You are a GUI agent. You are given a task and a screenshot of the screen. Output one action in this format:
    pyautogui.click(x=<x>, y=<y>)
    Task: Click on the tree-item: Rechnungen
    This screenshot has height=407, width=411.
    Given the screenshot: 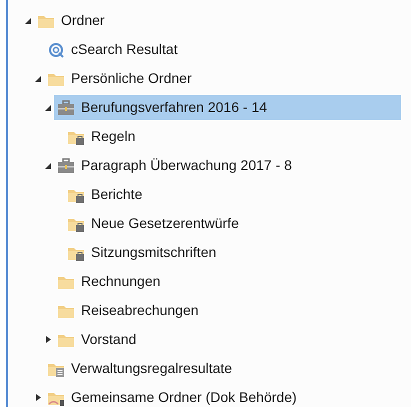 What is the action you would take?
    pyautogui.click(x=120, y=281)
    